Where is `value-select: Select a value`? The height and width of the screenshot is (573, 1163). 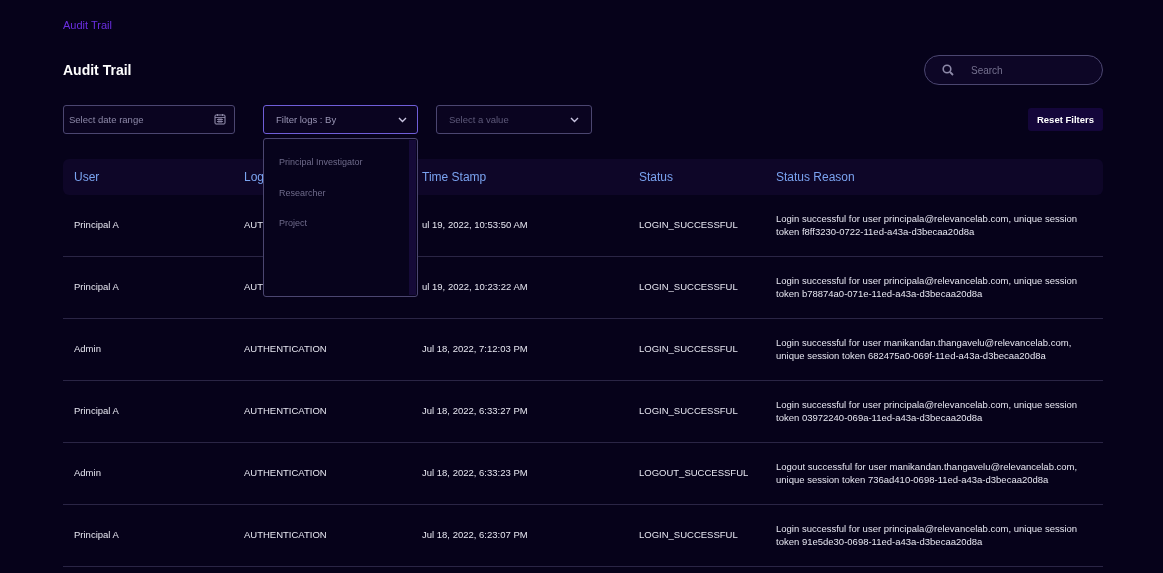 value-select: Select a value is located at coordinates (514, 119).